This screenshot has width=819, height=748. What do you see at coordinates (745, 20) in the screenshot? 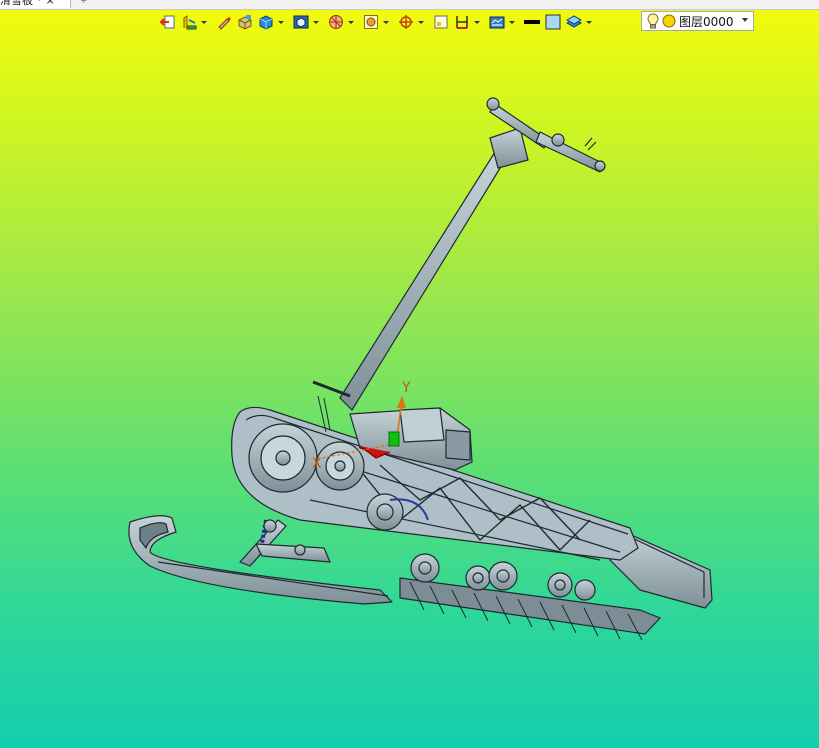
I see `chevron-down-icon` at bounding box center [745, 20].